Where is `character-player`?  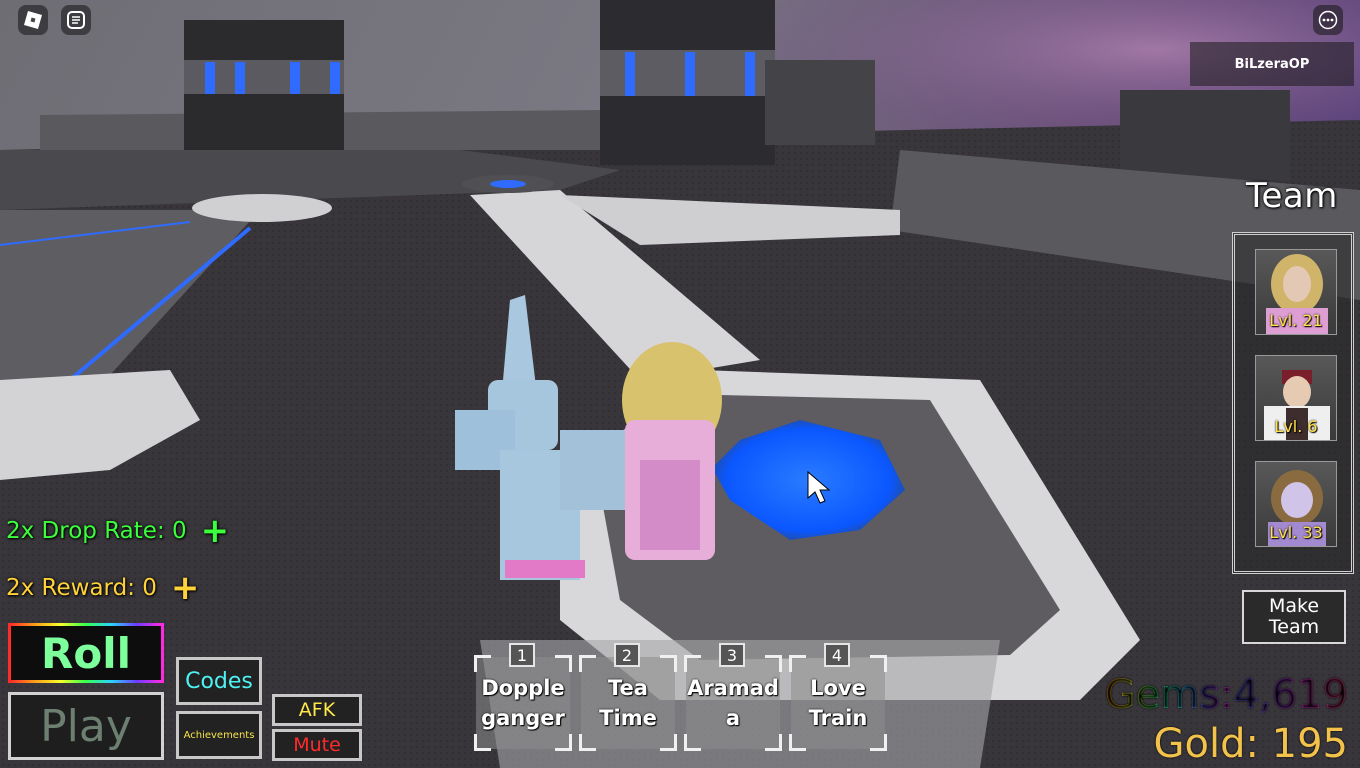 character-player is located at coordinates (672, 451).